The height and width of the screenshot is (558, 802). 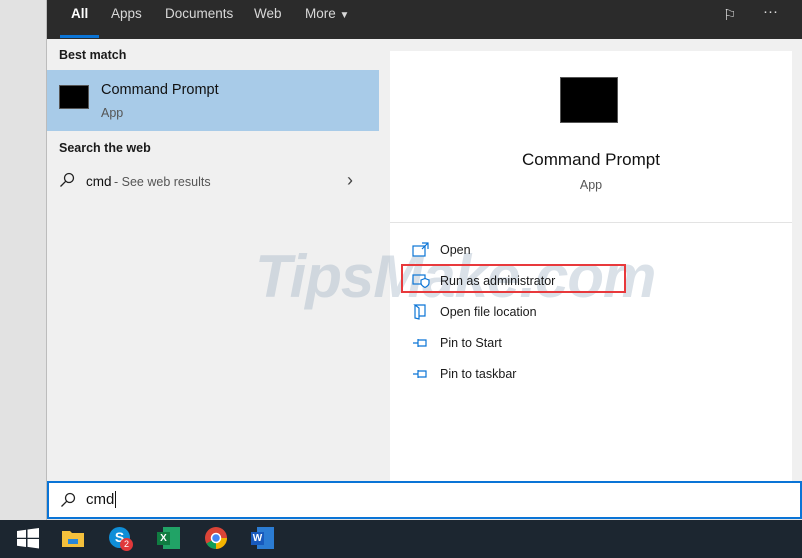 I want to click on search-input-value: cmd, so click(x=101, y=499).